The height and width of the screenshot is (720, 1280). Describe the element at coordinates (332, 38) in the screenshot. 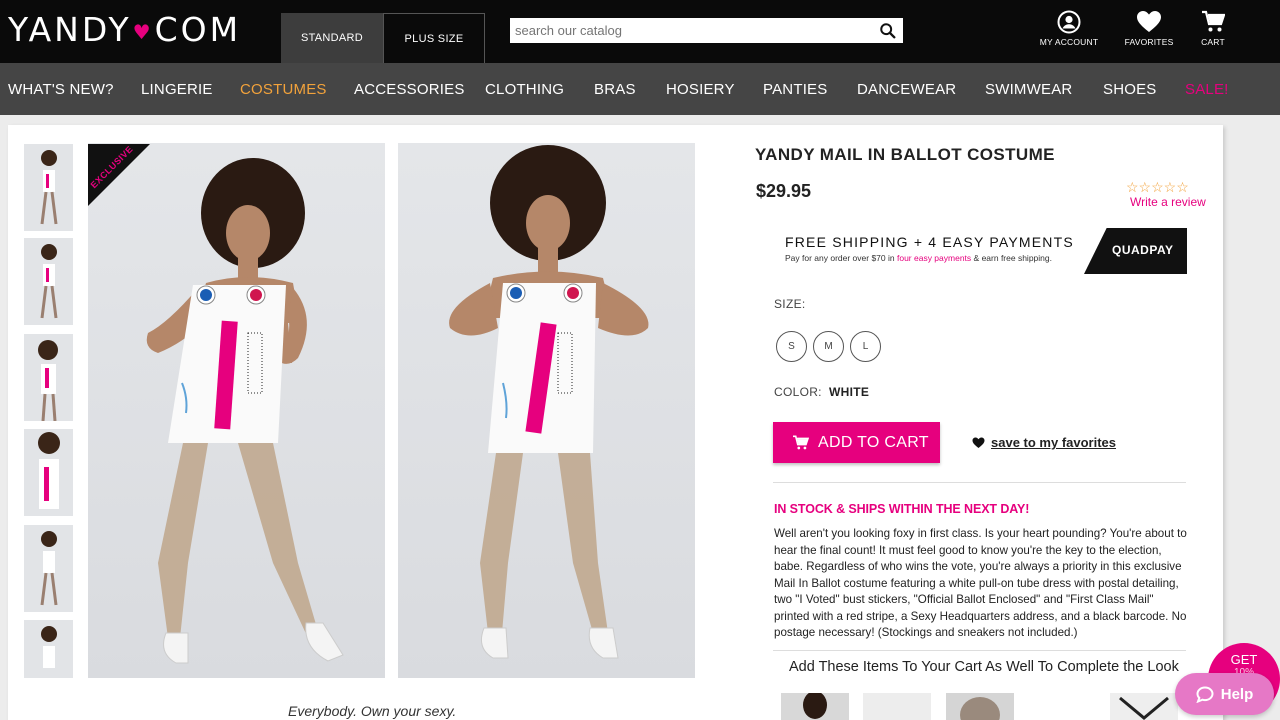

I see `tab-standard: STANDARD` at that location.